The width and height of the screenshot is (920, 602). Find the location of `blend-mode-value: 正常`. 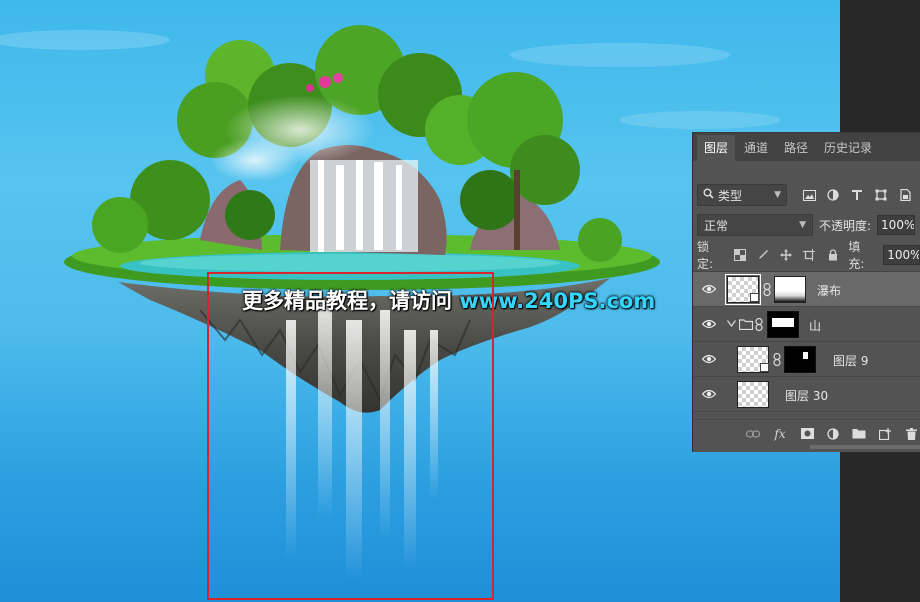

blend-mode-value: 正常 is located at coordinates (716, 225).